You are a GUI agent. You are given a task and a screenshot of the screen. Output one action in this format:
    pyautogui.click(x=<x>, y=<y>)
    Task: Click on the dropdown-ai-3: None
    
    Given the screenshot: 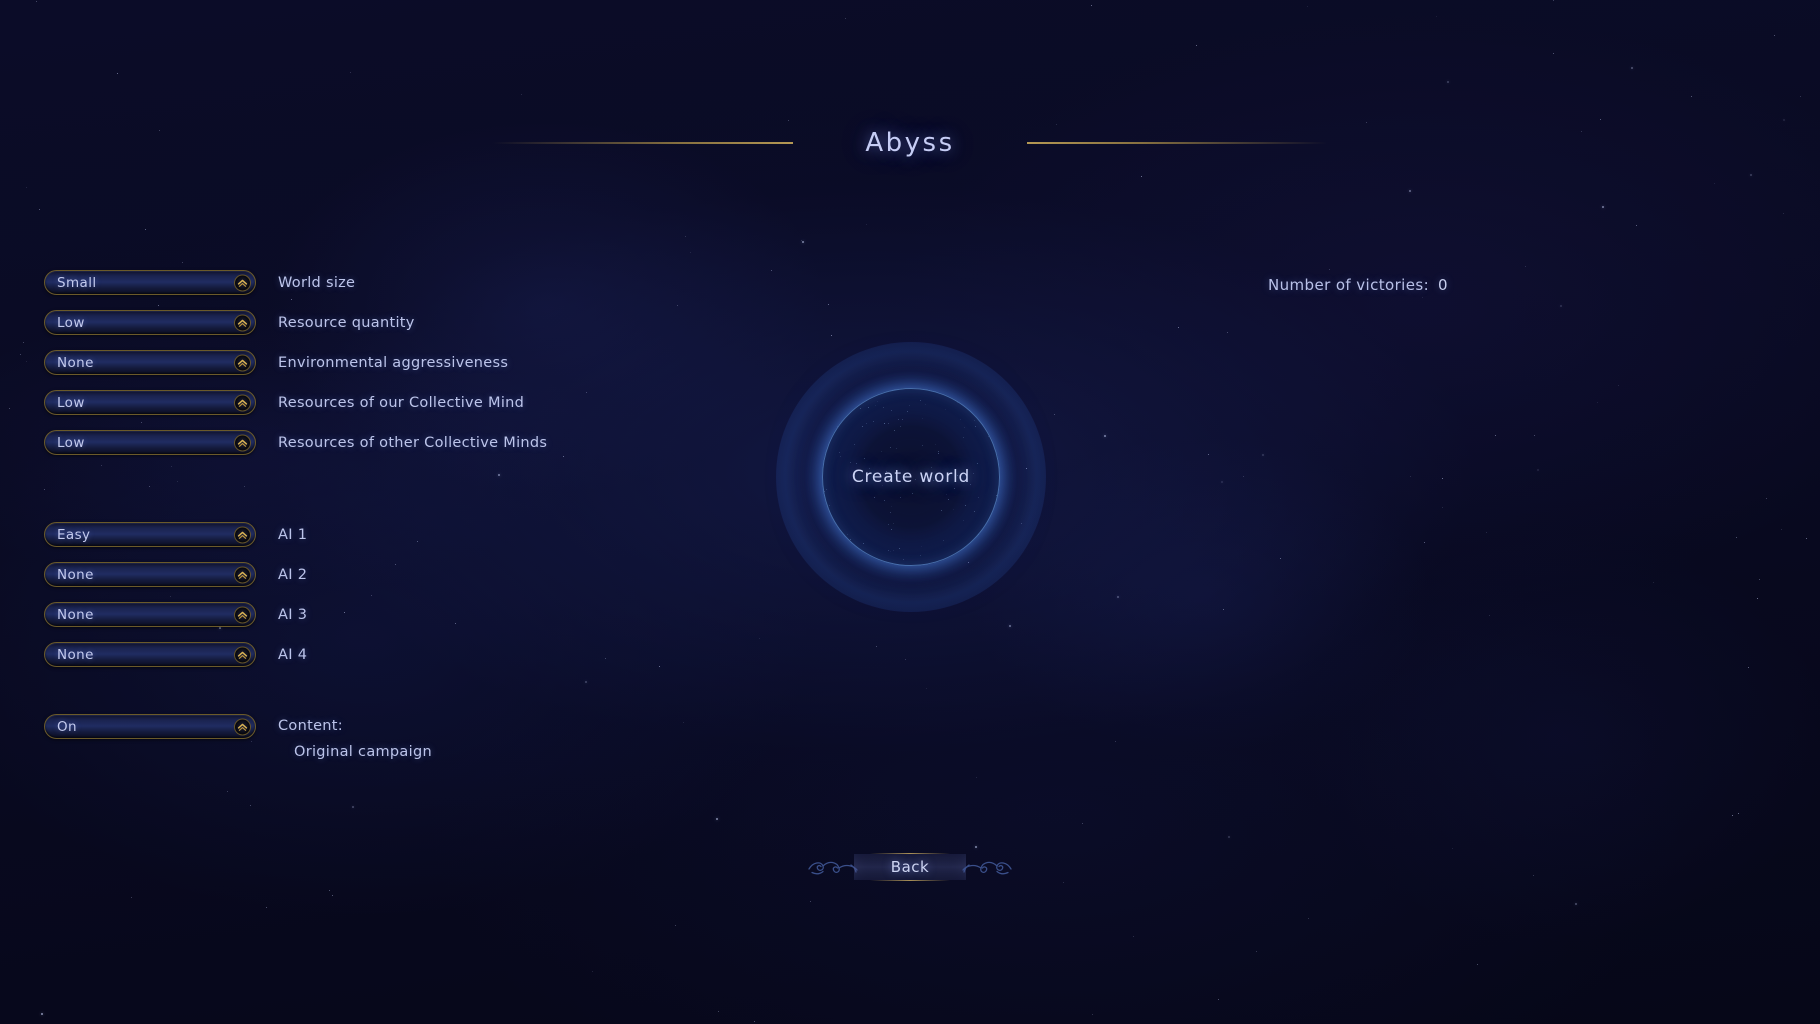 What is the action you would take?
    pyautogui.click(x=150, y=614)
    